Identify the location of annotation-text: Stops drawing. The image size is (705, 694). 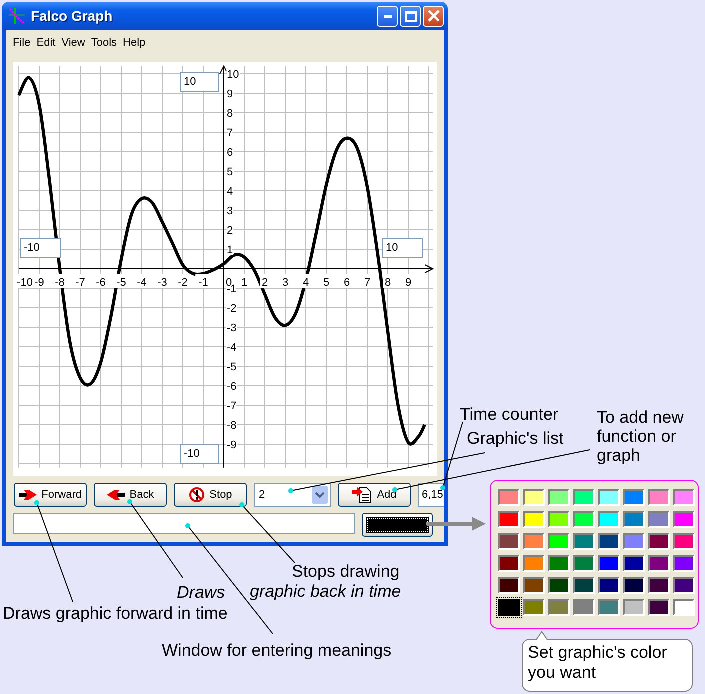
(346, 571).